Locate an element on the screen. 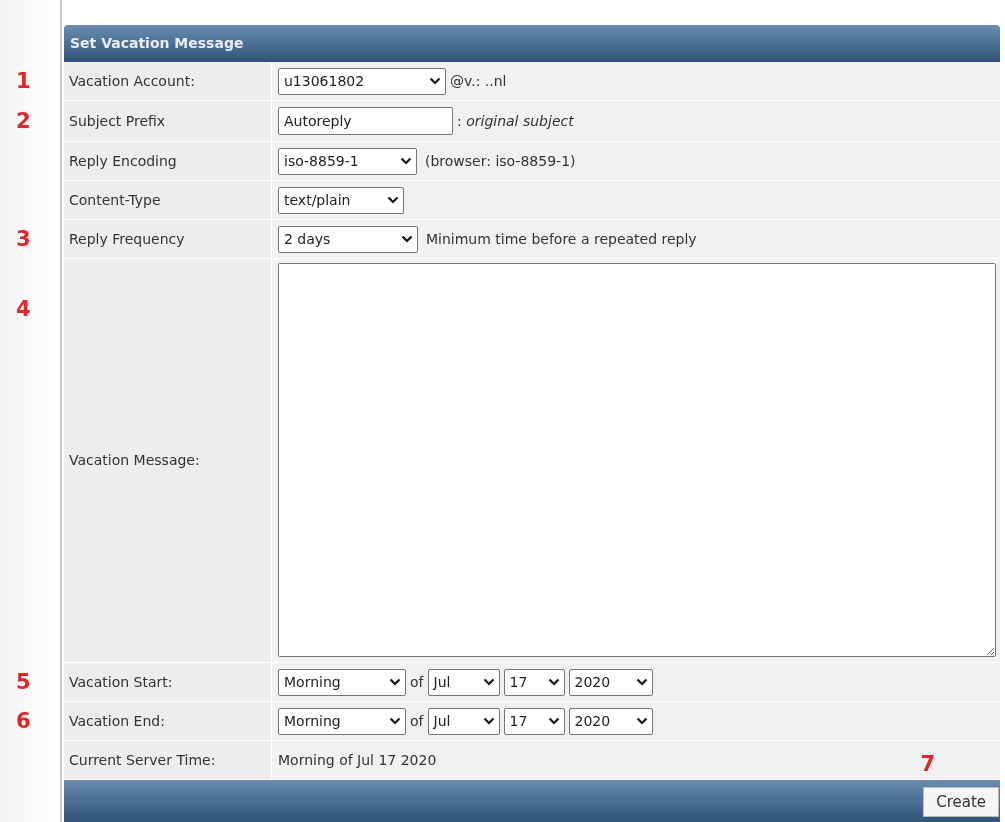 The height and width of the screenshot is (822, 1005). field-note: Morning of Jul 17 2020 is located at coordinates (357, 760).